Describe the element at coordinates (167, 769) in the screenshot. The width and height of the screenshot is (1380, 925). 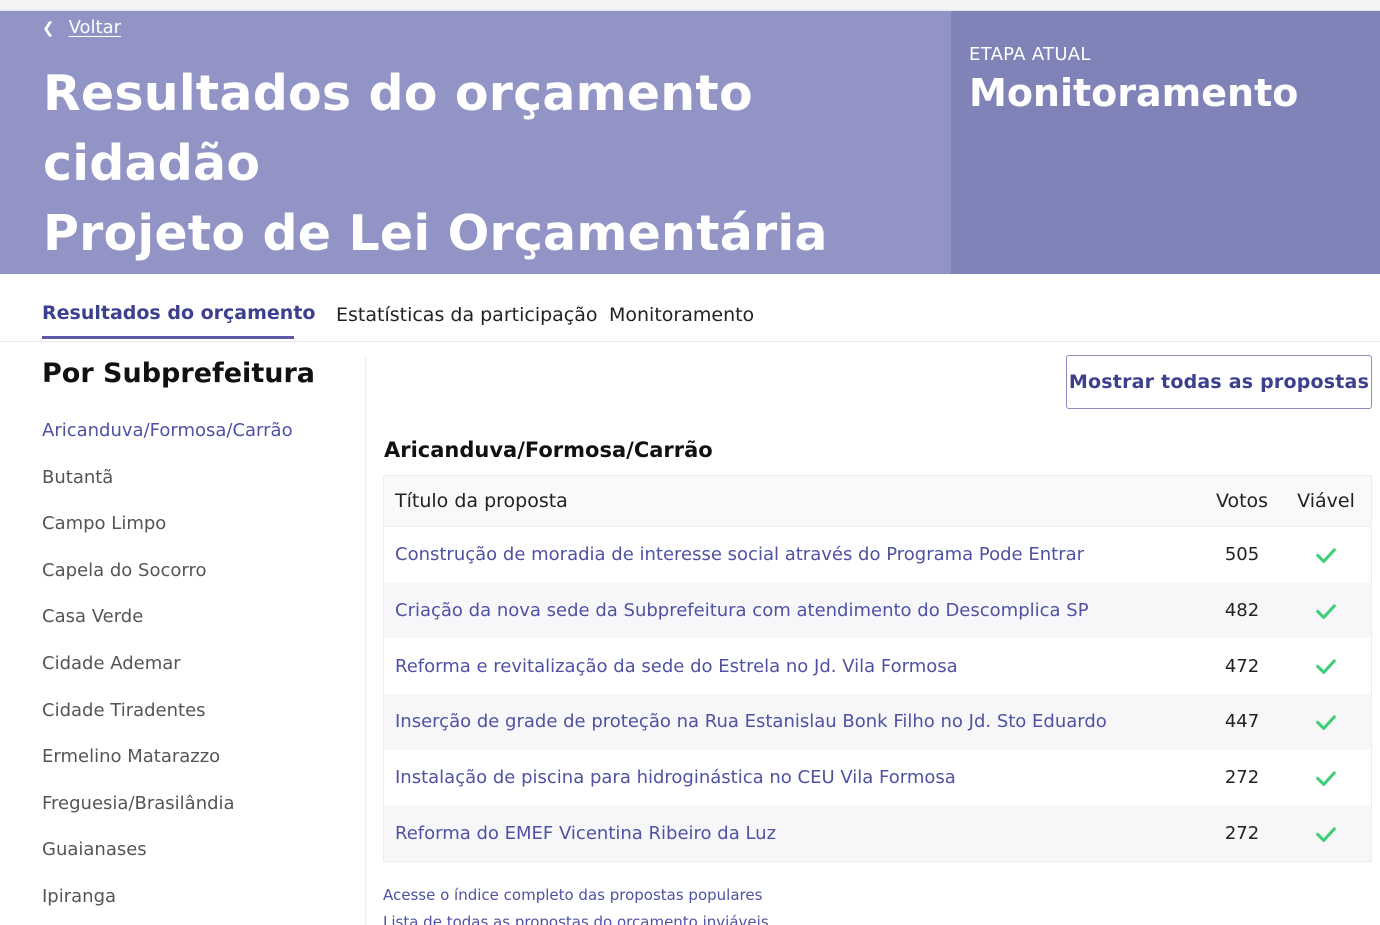
I see `sidebar-item-ermelino-matarazzo: Ermelino Matarazzo` at that location.